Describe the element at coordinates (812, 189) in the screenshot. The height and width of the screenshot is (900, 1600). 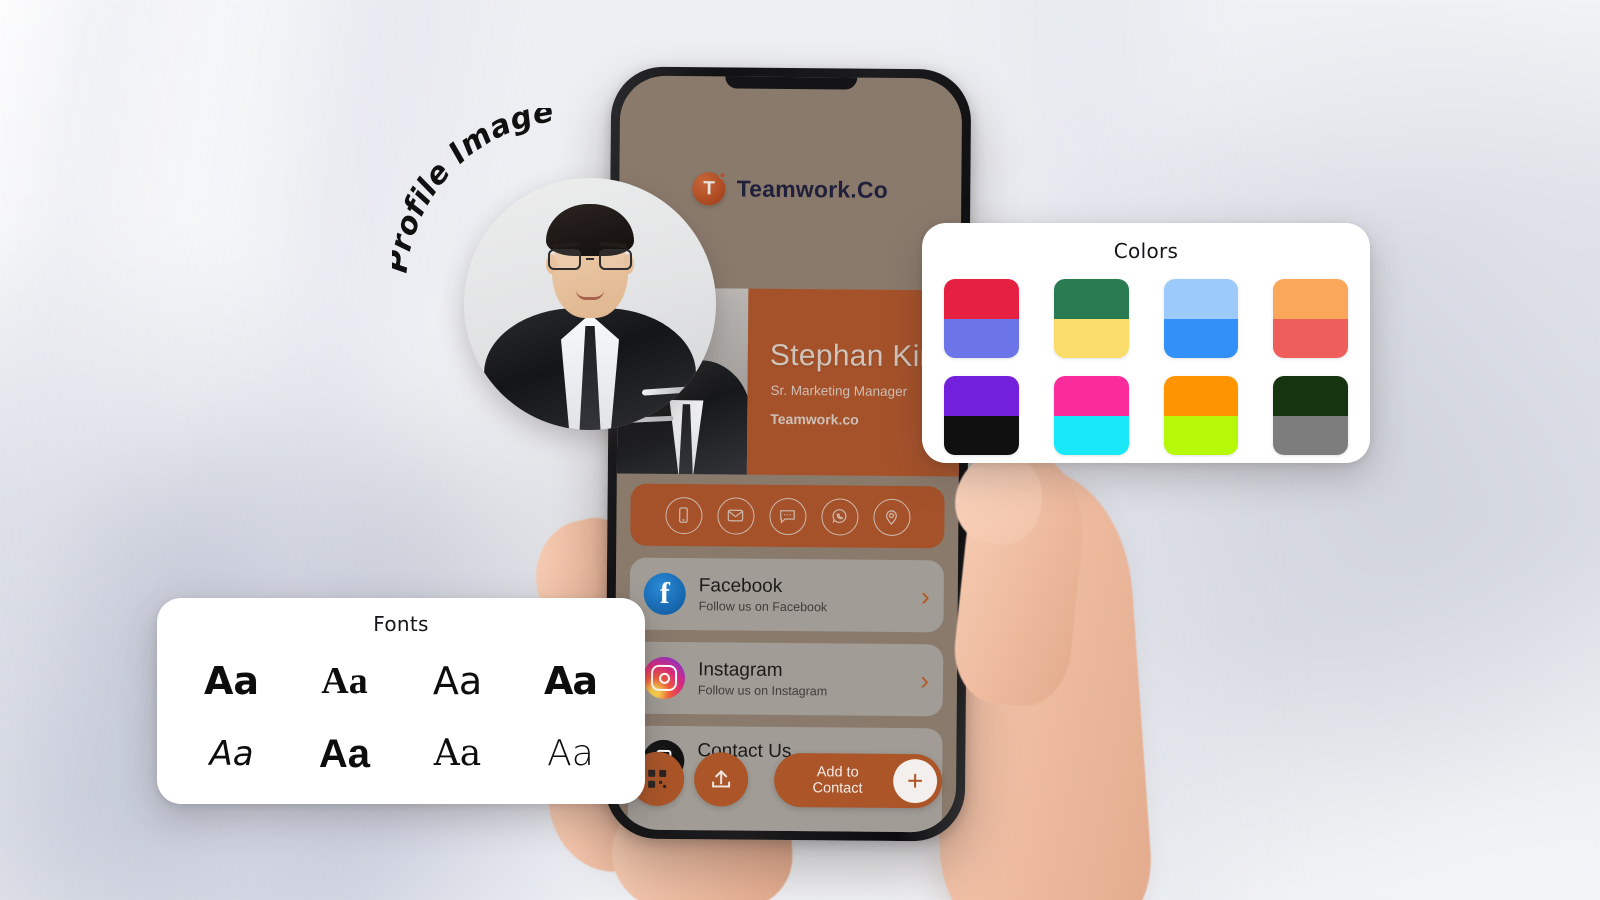
I see `brand-name: Teamwork.Co` at that location.